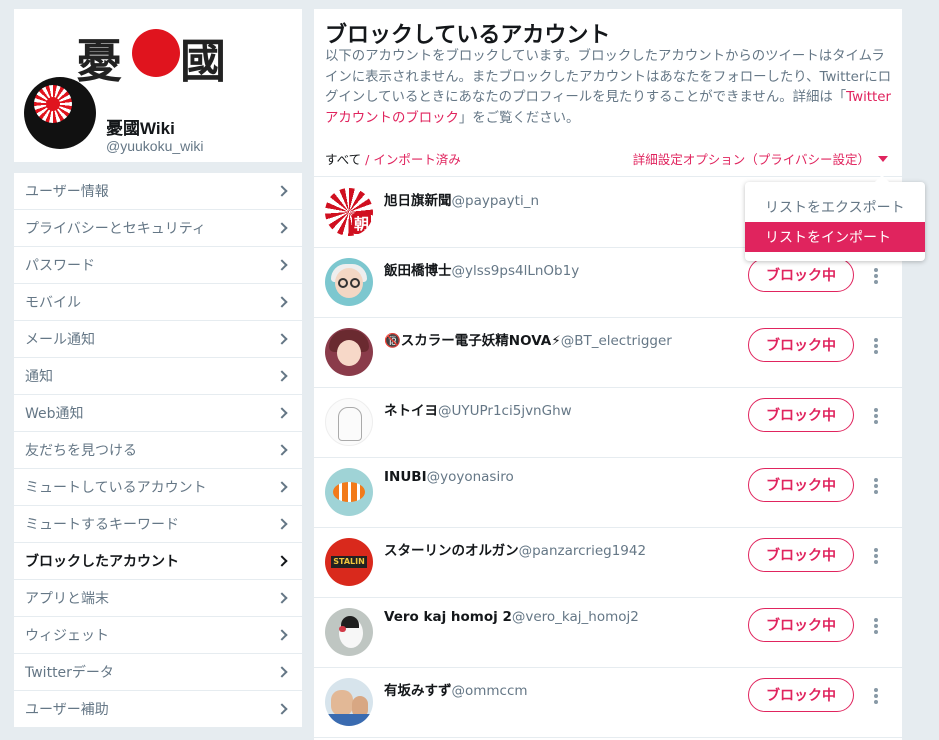 This screenshot has height=740, width=939. Describe the element at coordinates (158, 339) in the screenshot. I see `sidebar-item-email-notifications: メール通知` at that location.